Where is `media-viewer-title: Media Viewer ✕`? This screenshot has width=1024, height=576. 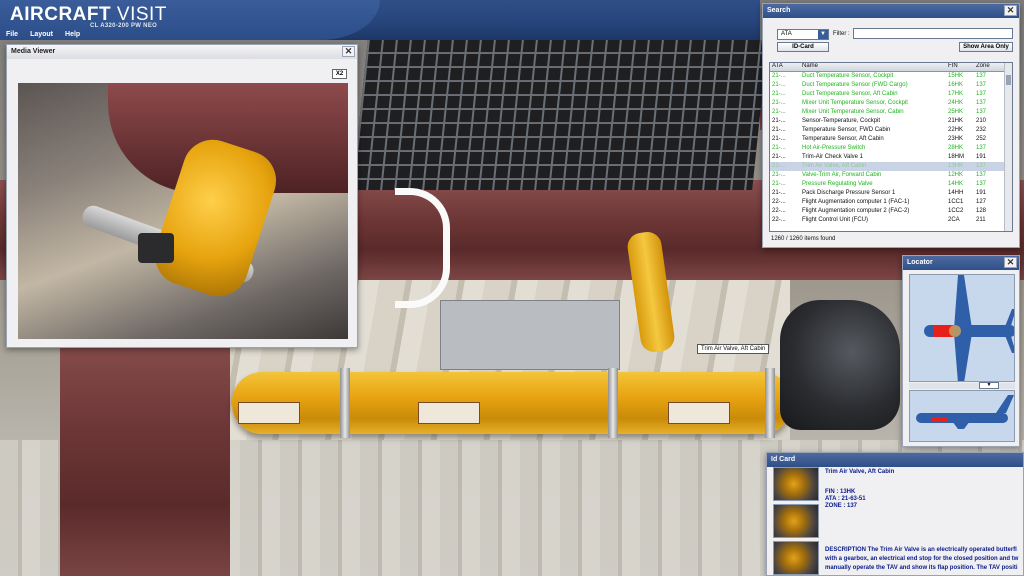 media-viewer-title: Media Viewer ✕ is located at coordinates (182, 52).